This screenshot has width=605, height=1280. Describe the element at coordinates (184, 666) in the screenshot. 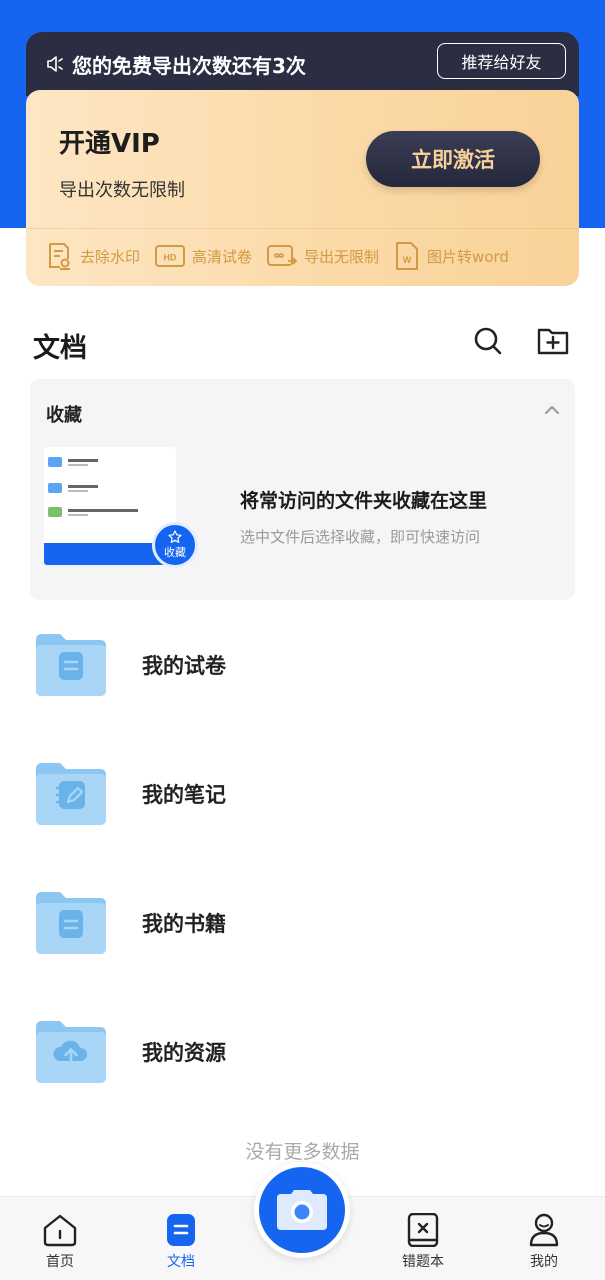

I see `folder-label: 我的试卷` at that location.